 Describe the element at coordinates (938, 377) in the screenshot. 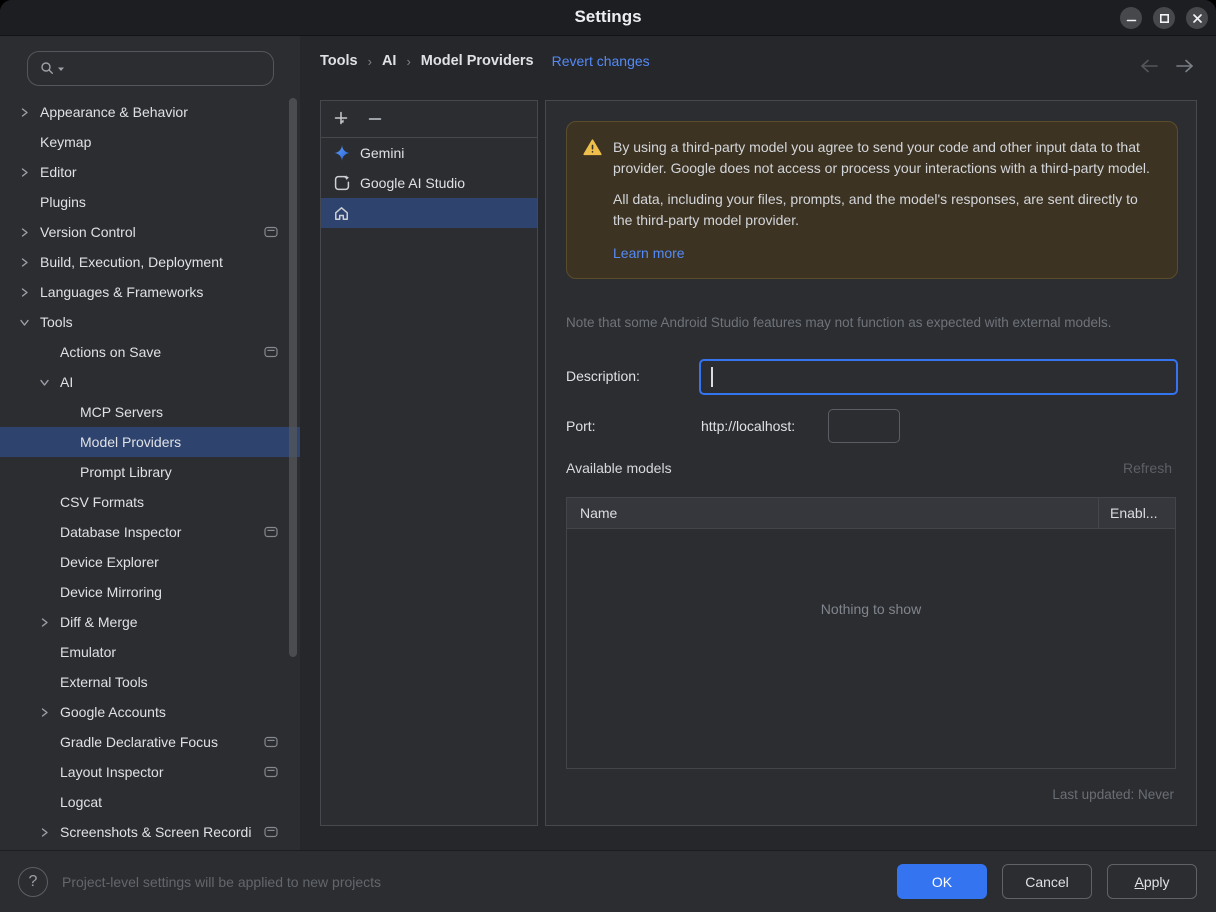

I see `description-input` at that location.